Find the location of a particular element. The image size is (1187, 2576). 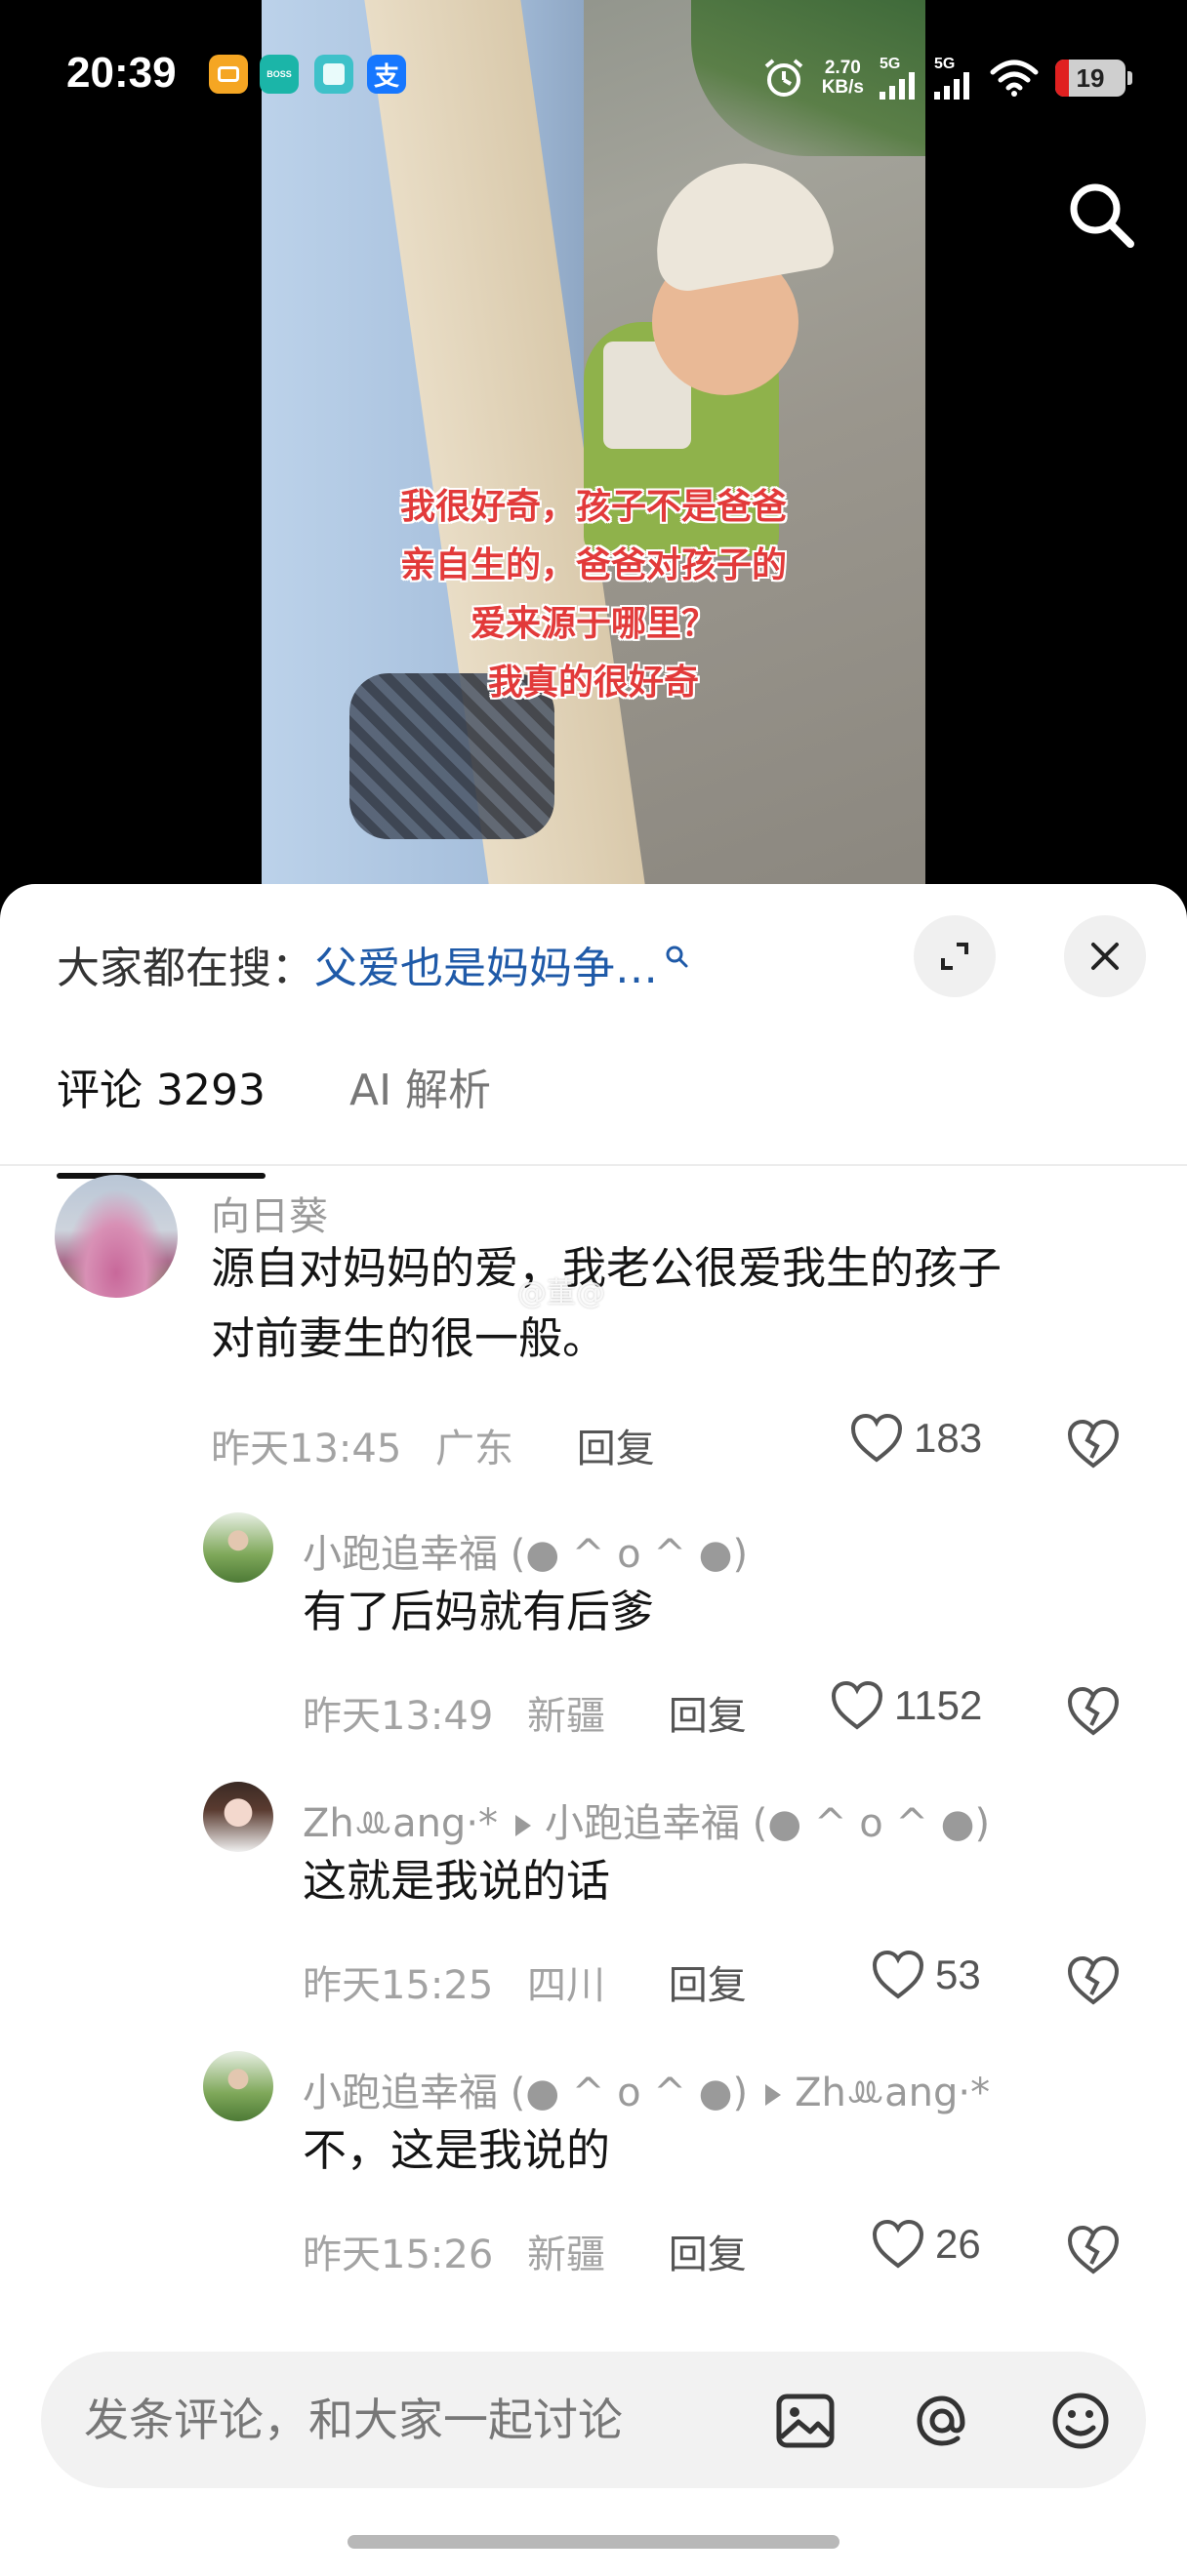

comment-text: 不，这是我说的 is located at coordinates (457, 2150).